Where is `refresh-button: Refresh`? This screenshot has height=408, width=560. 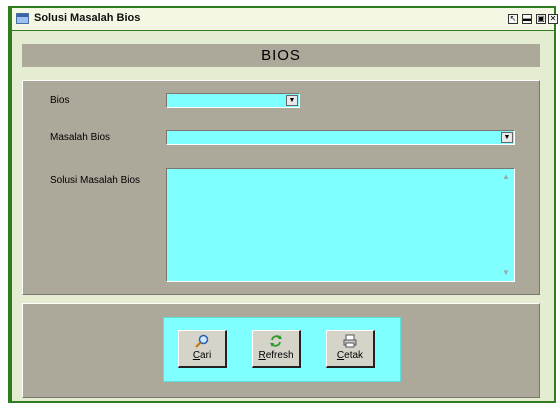 refresh-button: Refresh is located at coordinates (276, 349).